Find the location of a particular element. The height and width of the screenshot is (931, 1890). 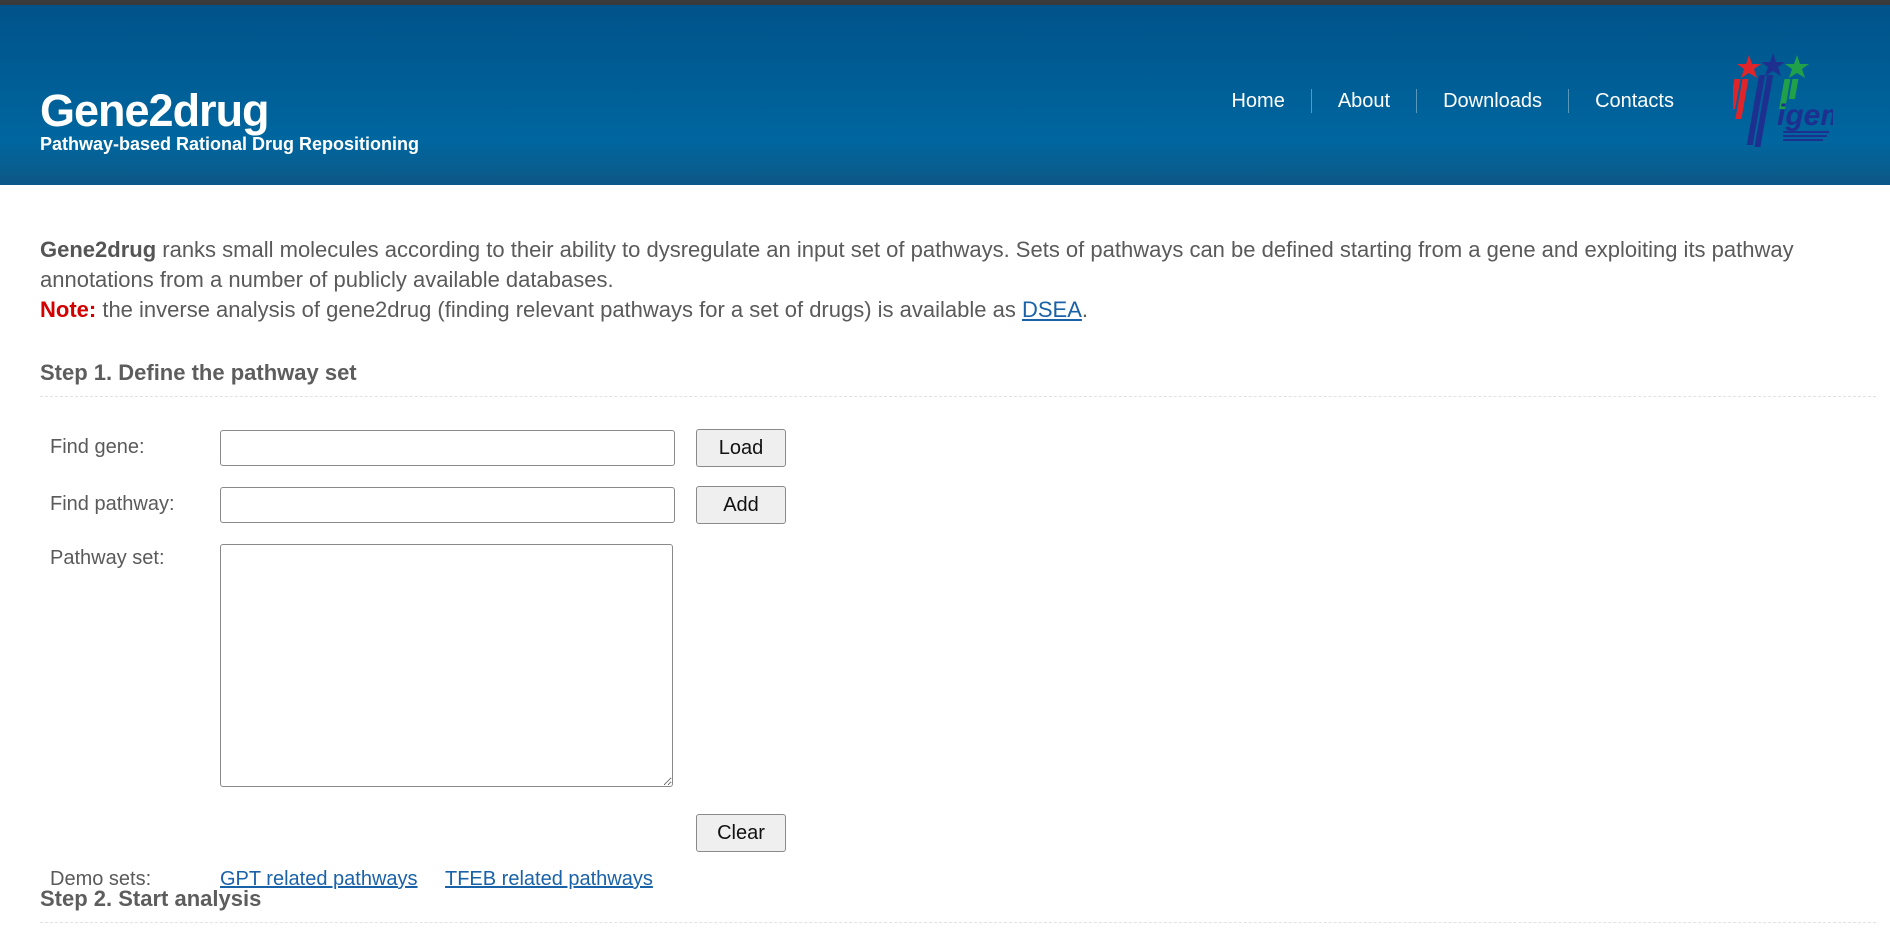

site-title: Gene2drug is located at coordinates (155, 111).